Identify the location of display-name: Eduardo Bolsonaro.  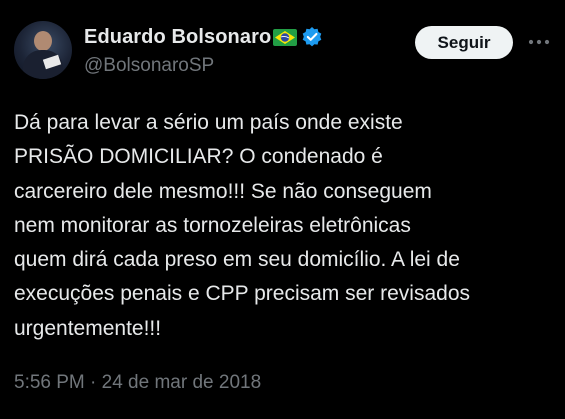
(177, 37).